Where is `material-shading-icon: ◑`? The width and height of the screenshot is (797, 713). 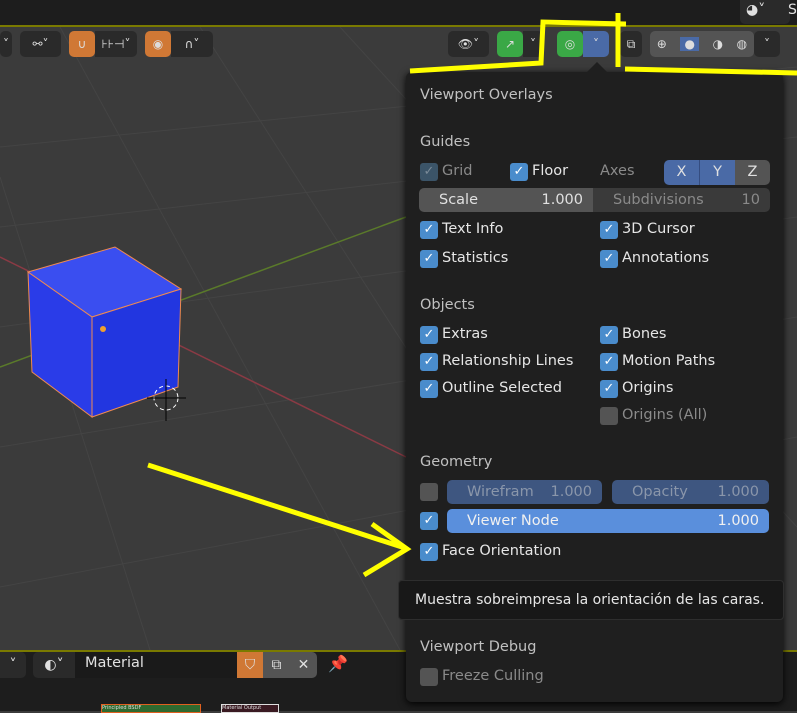 material-shading-icon: ◑ is located at coordinates (718, 44).